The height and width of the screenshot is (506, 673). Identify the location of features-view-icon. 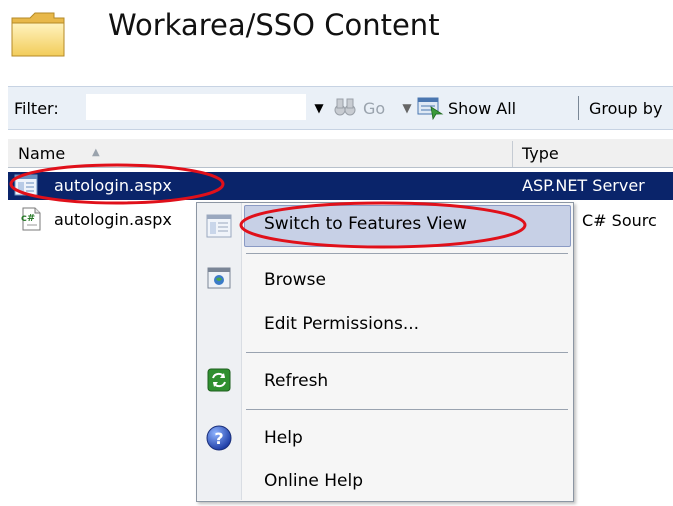
(219, 226).